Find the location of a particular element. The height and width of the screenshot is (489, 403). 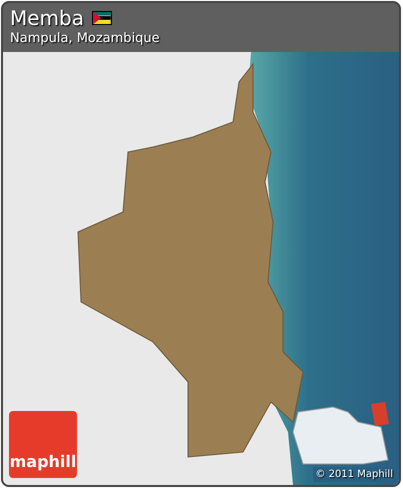

copyright-text: © 2011 Maphill is located at coordinates (354, 474).